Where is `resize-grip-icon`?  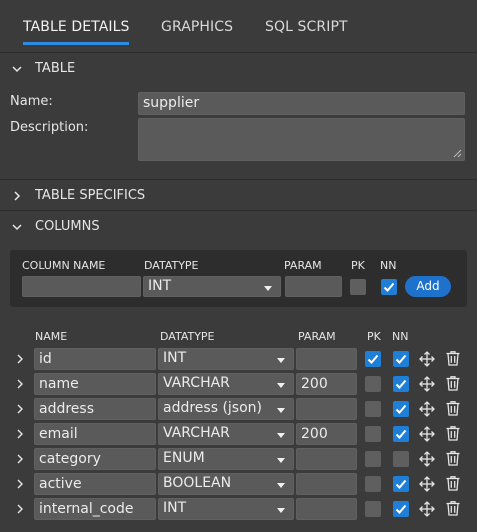
resize-grip-icon is located at coordinates (457, 153).